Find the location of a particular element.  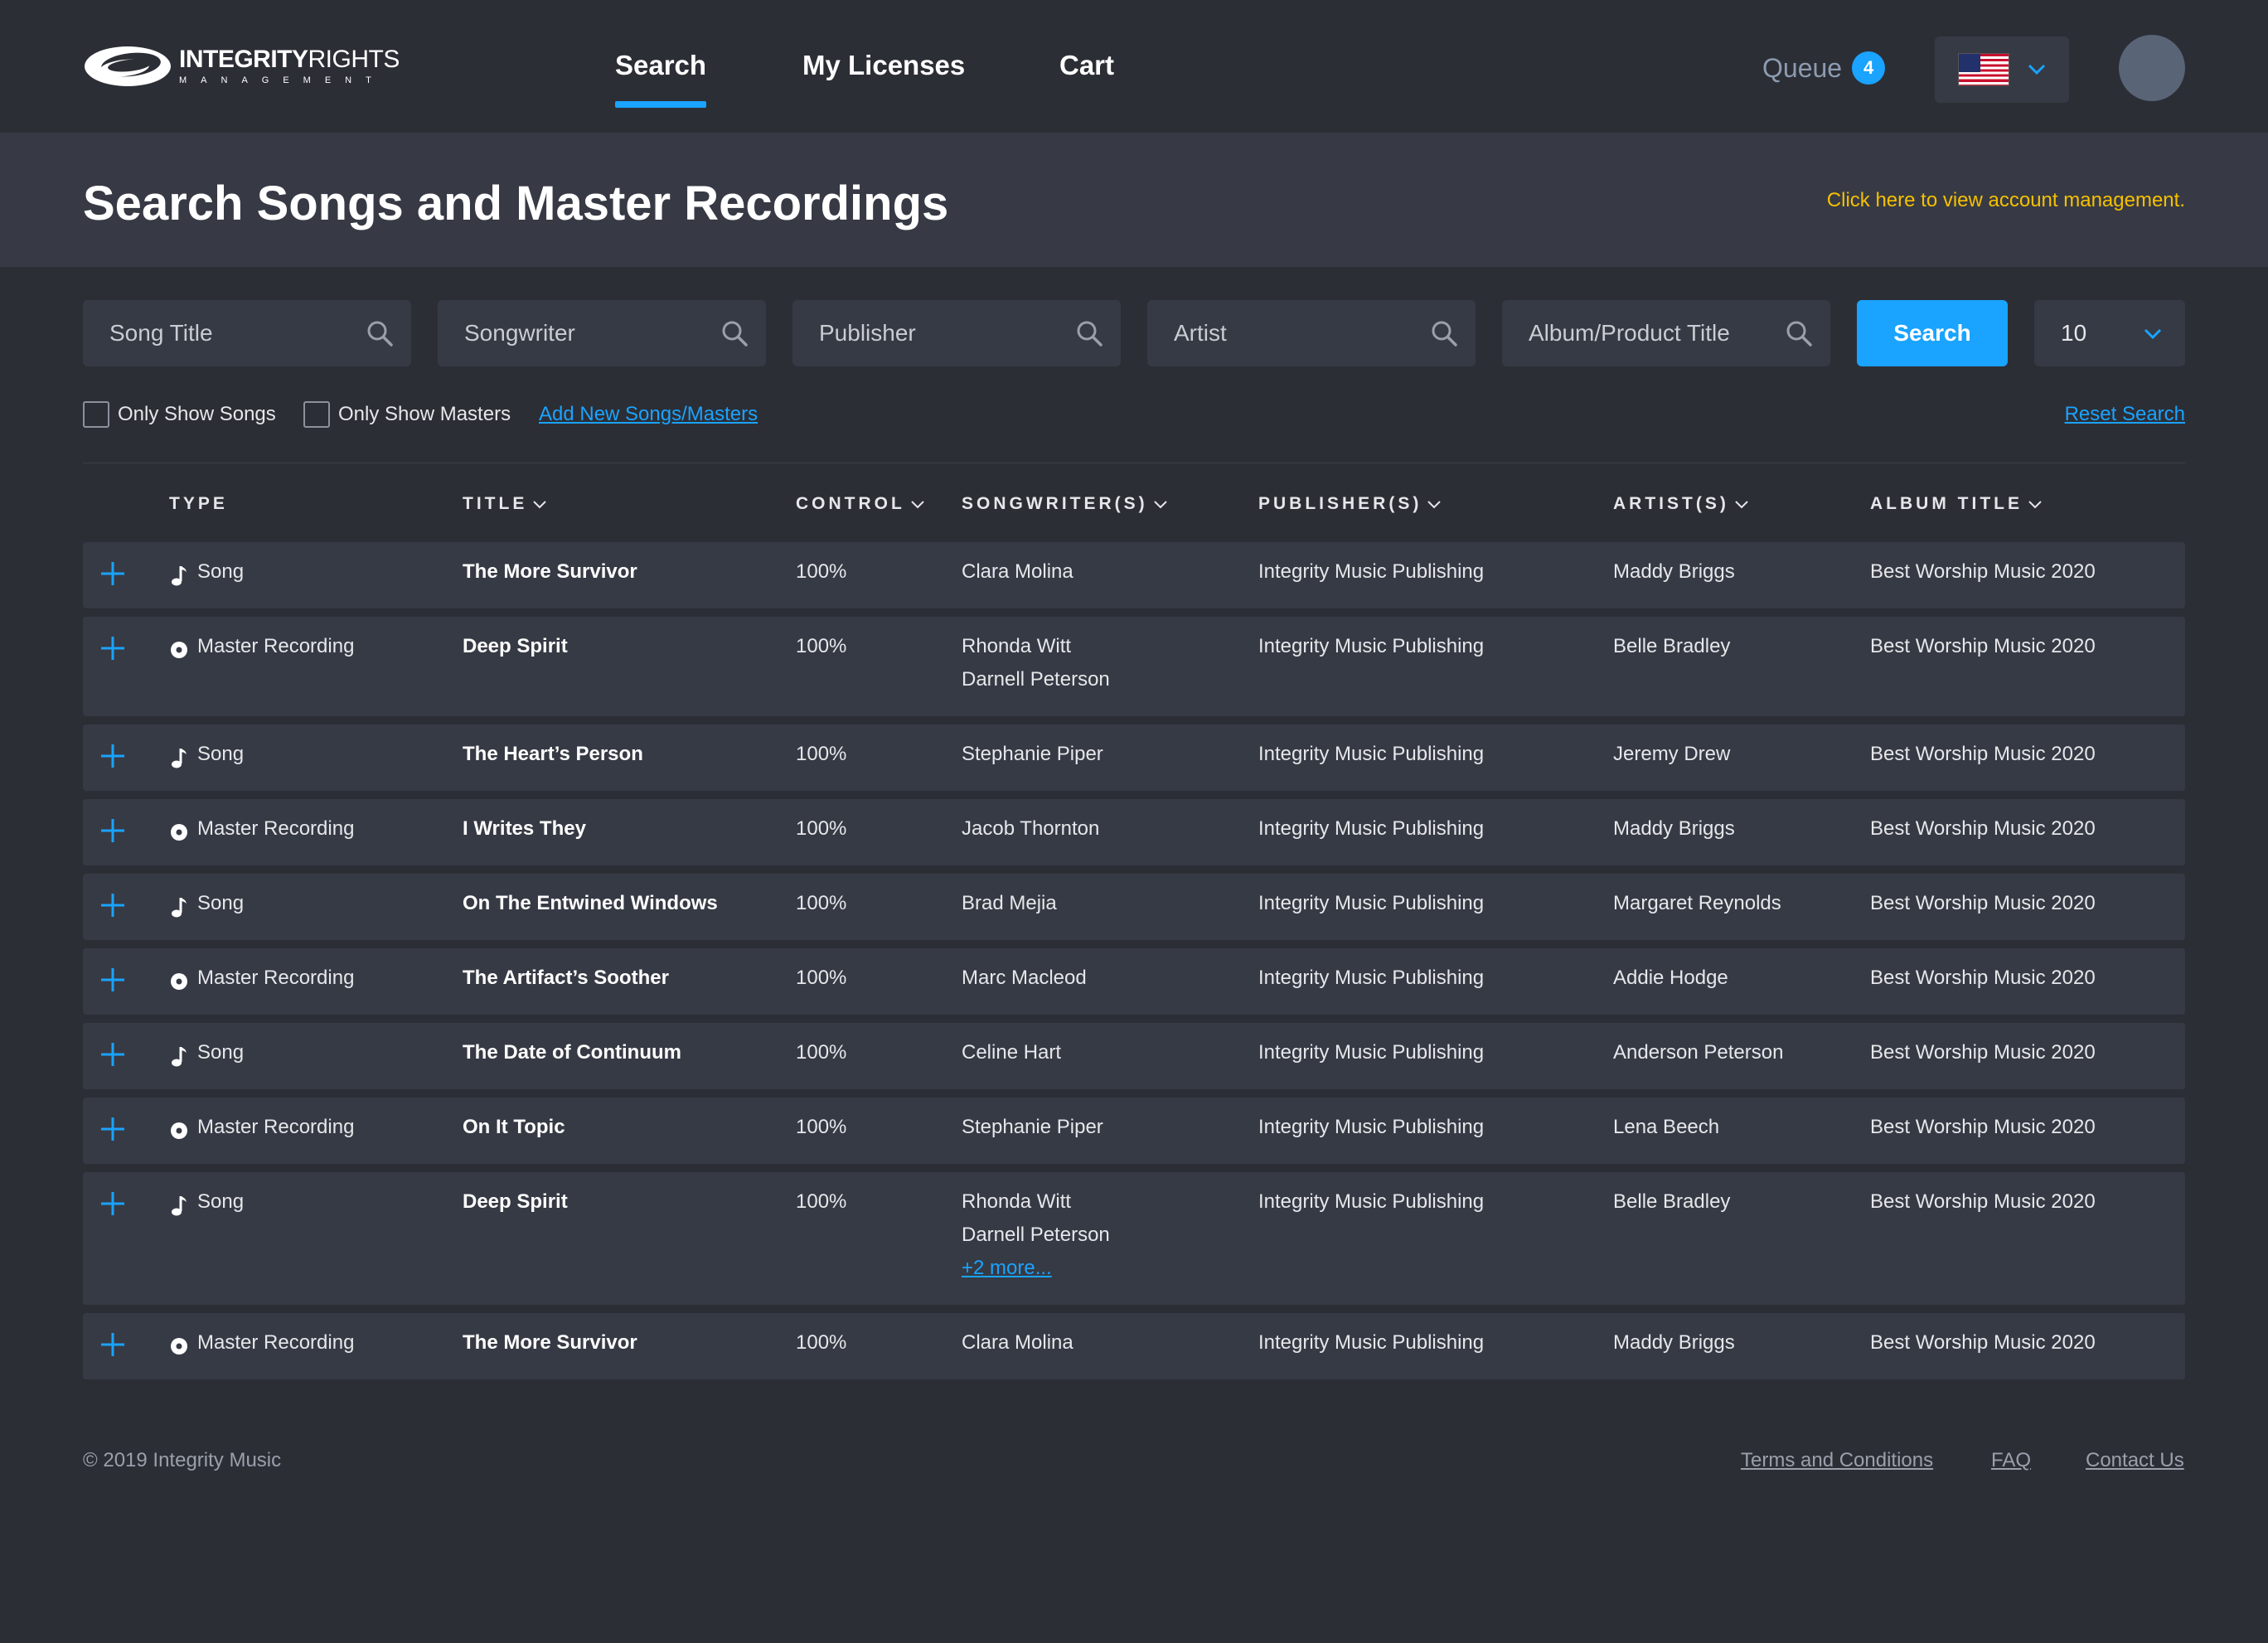

nav-search: Search is located at coordinates (661, 79).